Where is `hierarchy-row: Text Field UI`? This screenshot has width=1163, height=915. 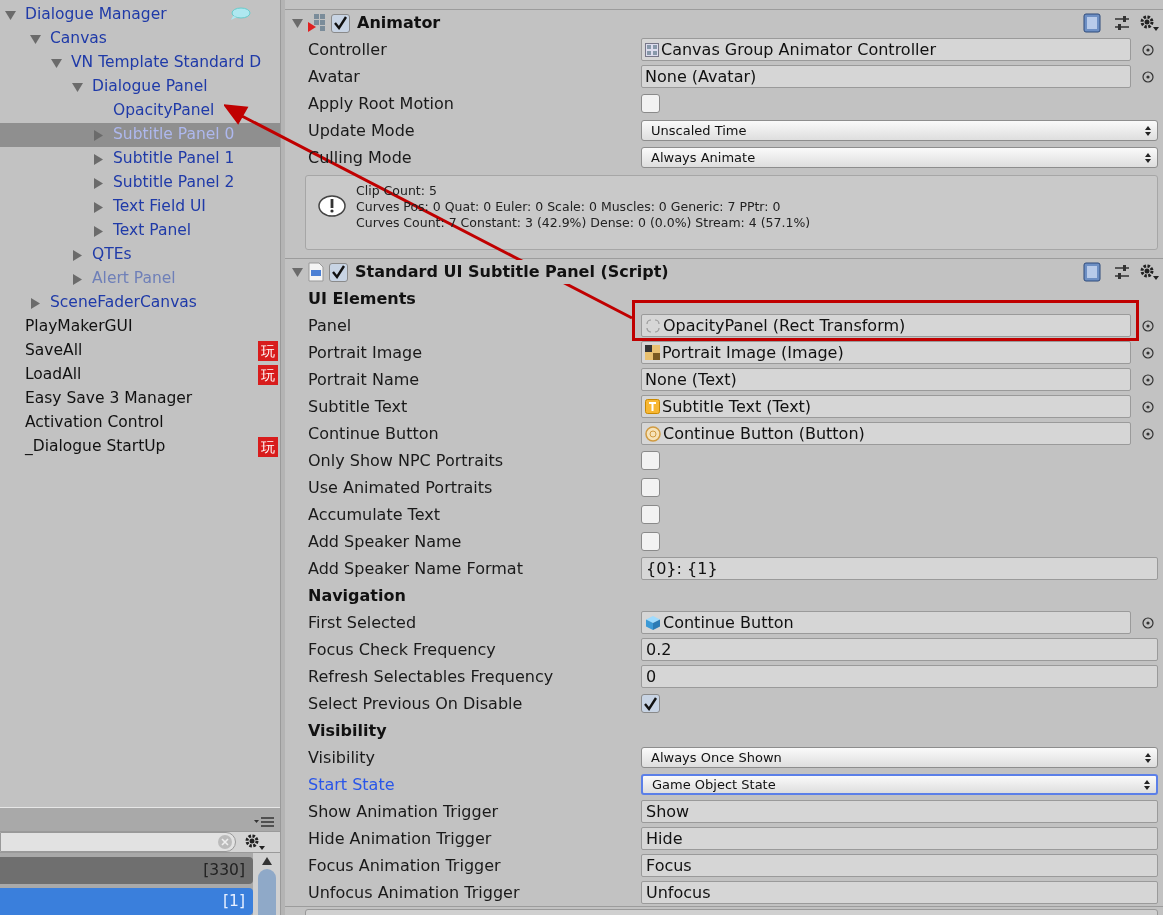
hierarchy-row: Text Field UI is located at coordinates (140, 207).